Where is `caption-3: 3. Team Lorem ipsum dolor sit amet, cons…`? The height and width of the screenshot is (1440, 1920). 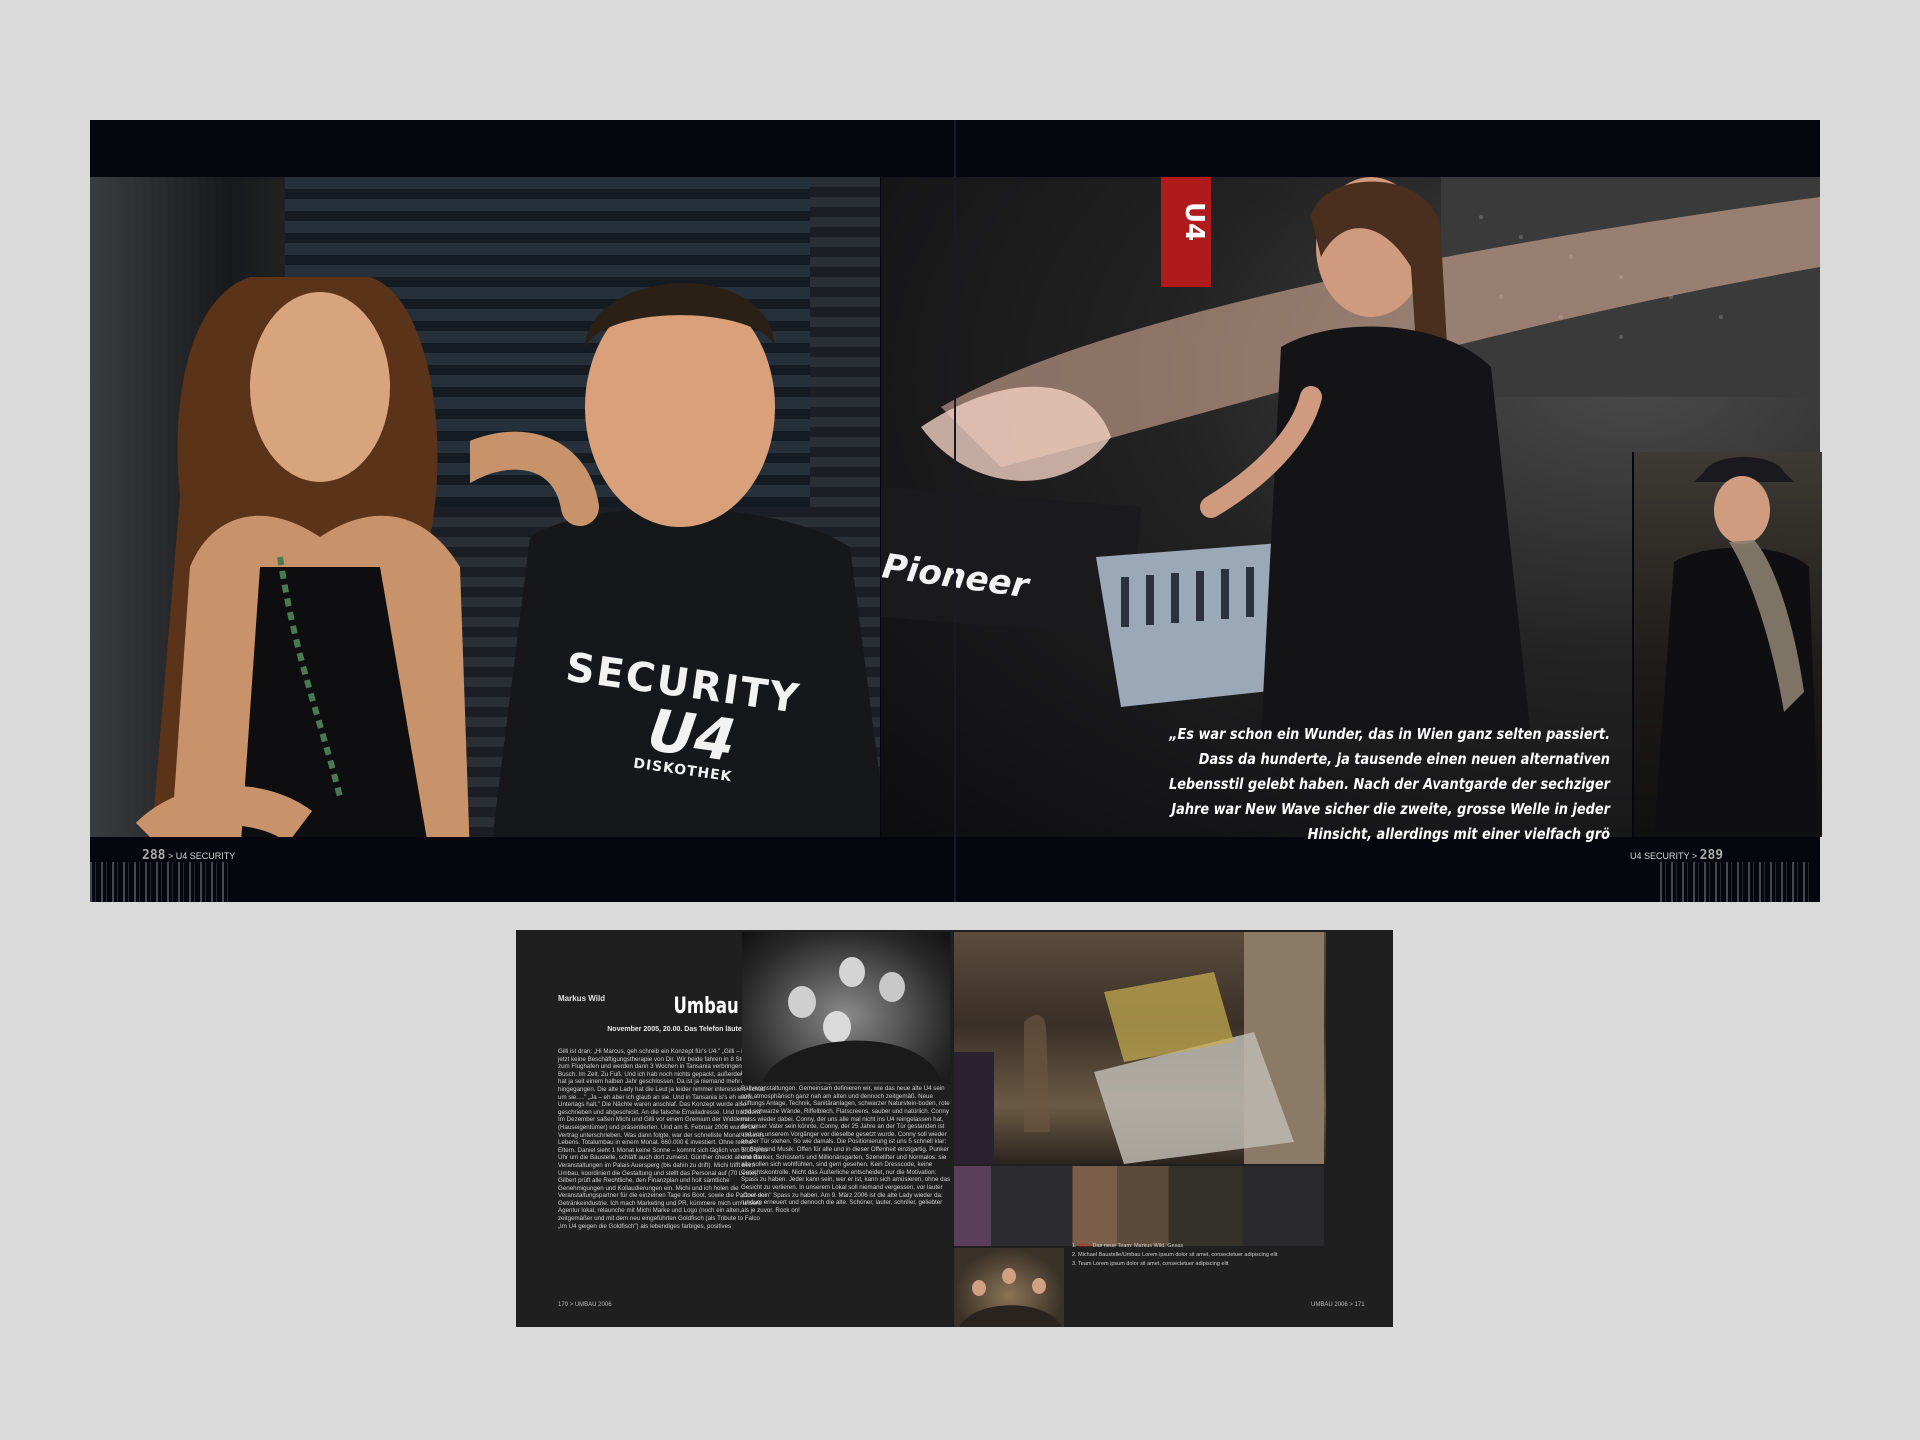
caption-3: 3. Team Lorem ipsum dolor sit amet, cons… is located at coordinates (1150, 1264).